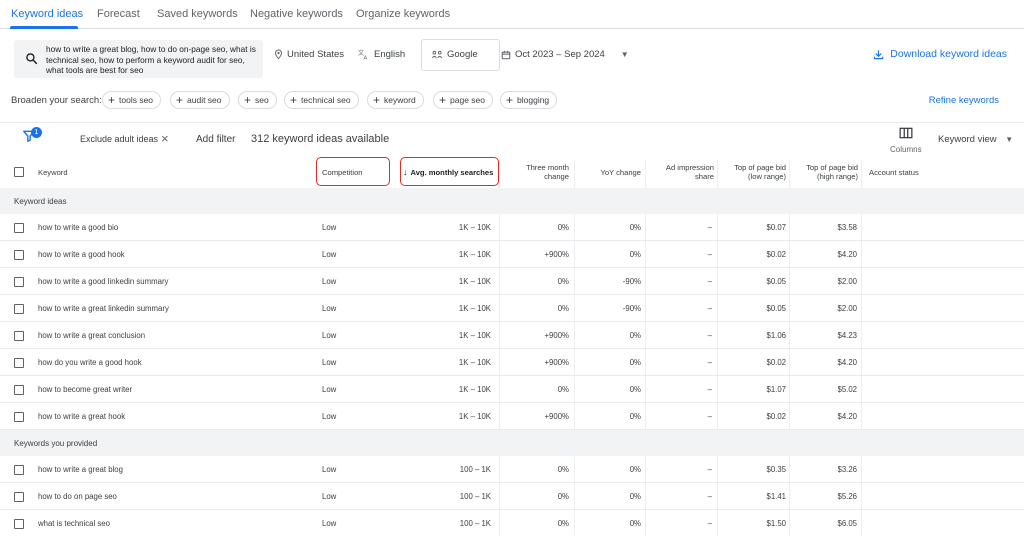  I want to click on tab-negative-keywords: Negative keywords, so click(296, 14).